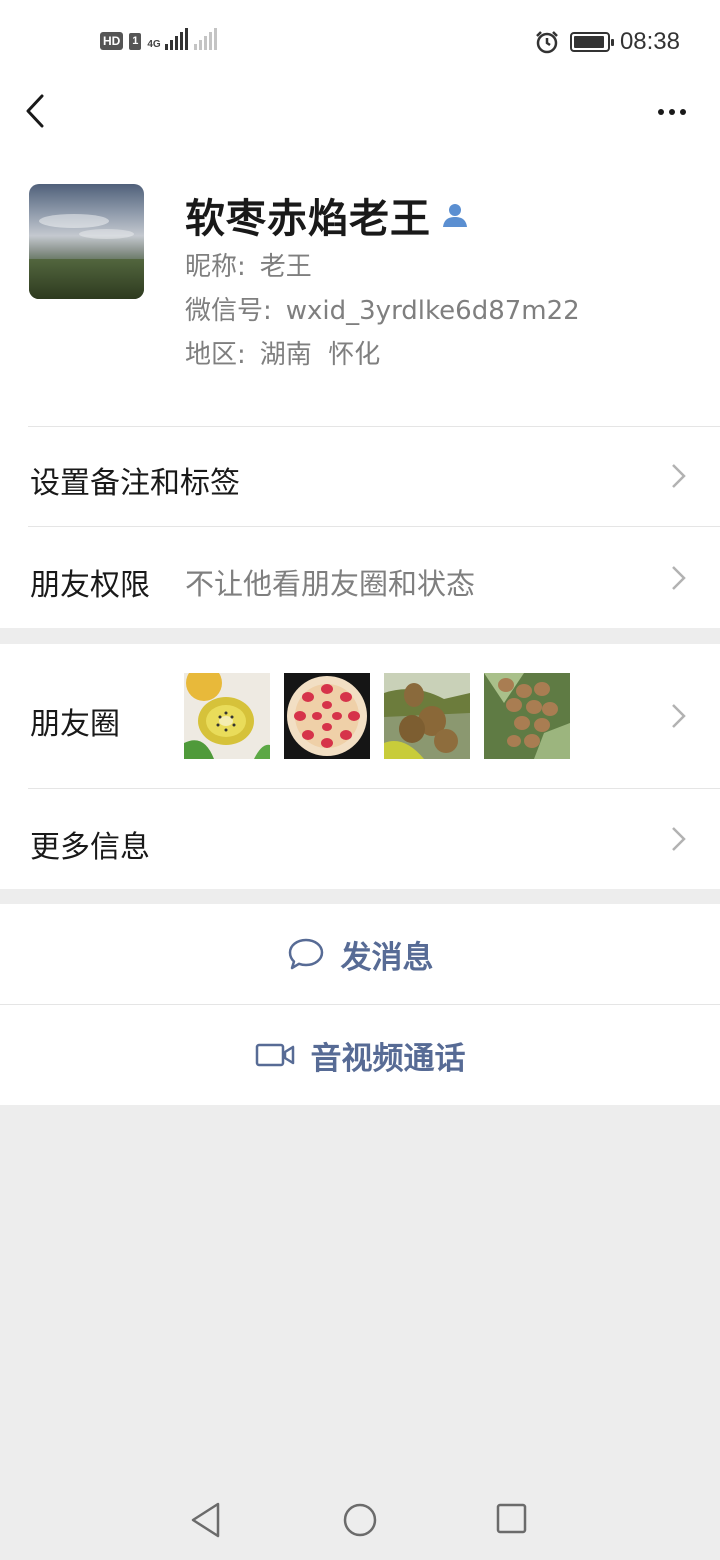 This screenshot has height=1560, width=720. Describe the element at coordinates (377, 716) in the screenshot. I see `moments-thumbnails` at that location.